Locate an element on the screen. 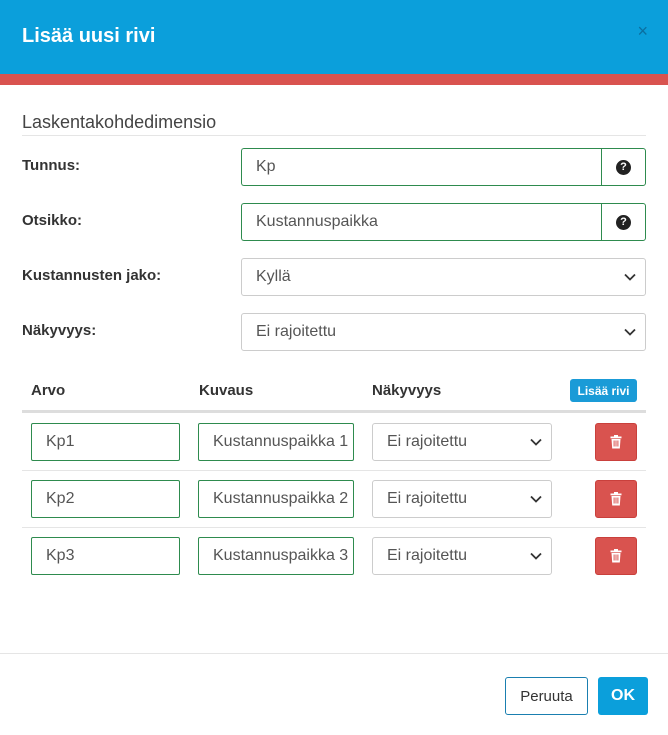 Image resolution: width=668 pixels, height=735 pixels. kustannusten-jako-value: Kyllä is located at coordinates (273, 276).